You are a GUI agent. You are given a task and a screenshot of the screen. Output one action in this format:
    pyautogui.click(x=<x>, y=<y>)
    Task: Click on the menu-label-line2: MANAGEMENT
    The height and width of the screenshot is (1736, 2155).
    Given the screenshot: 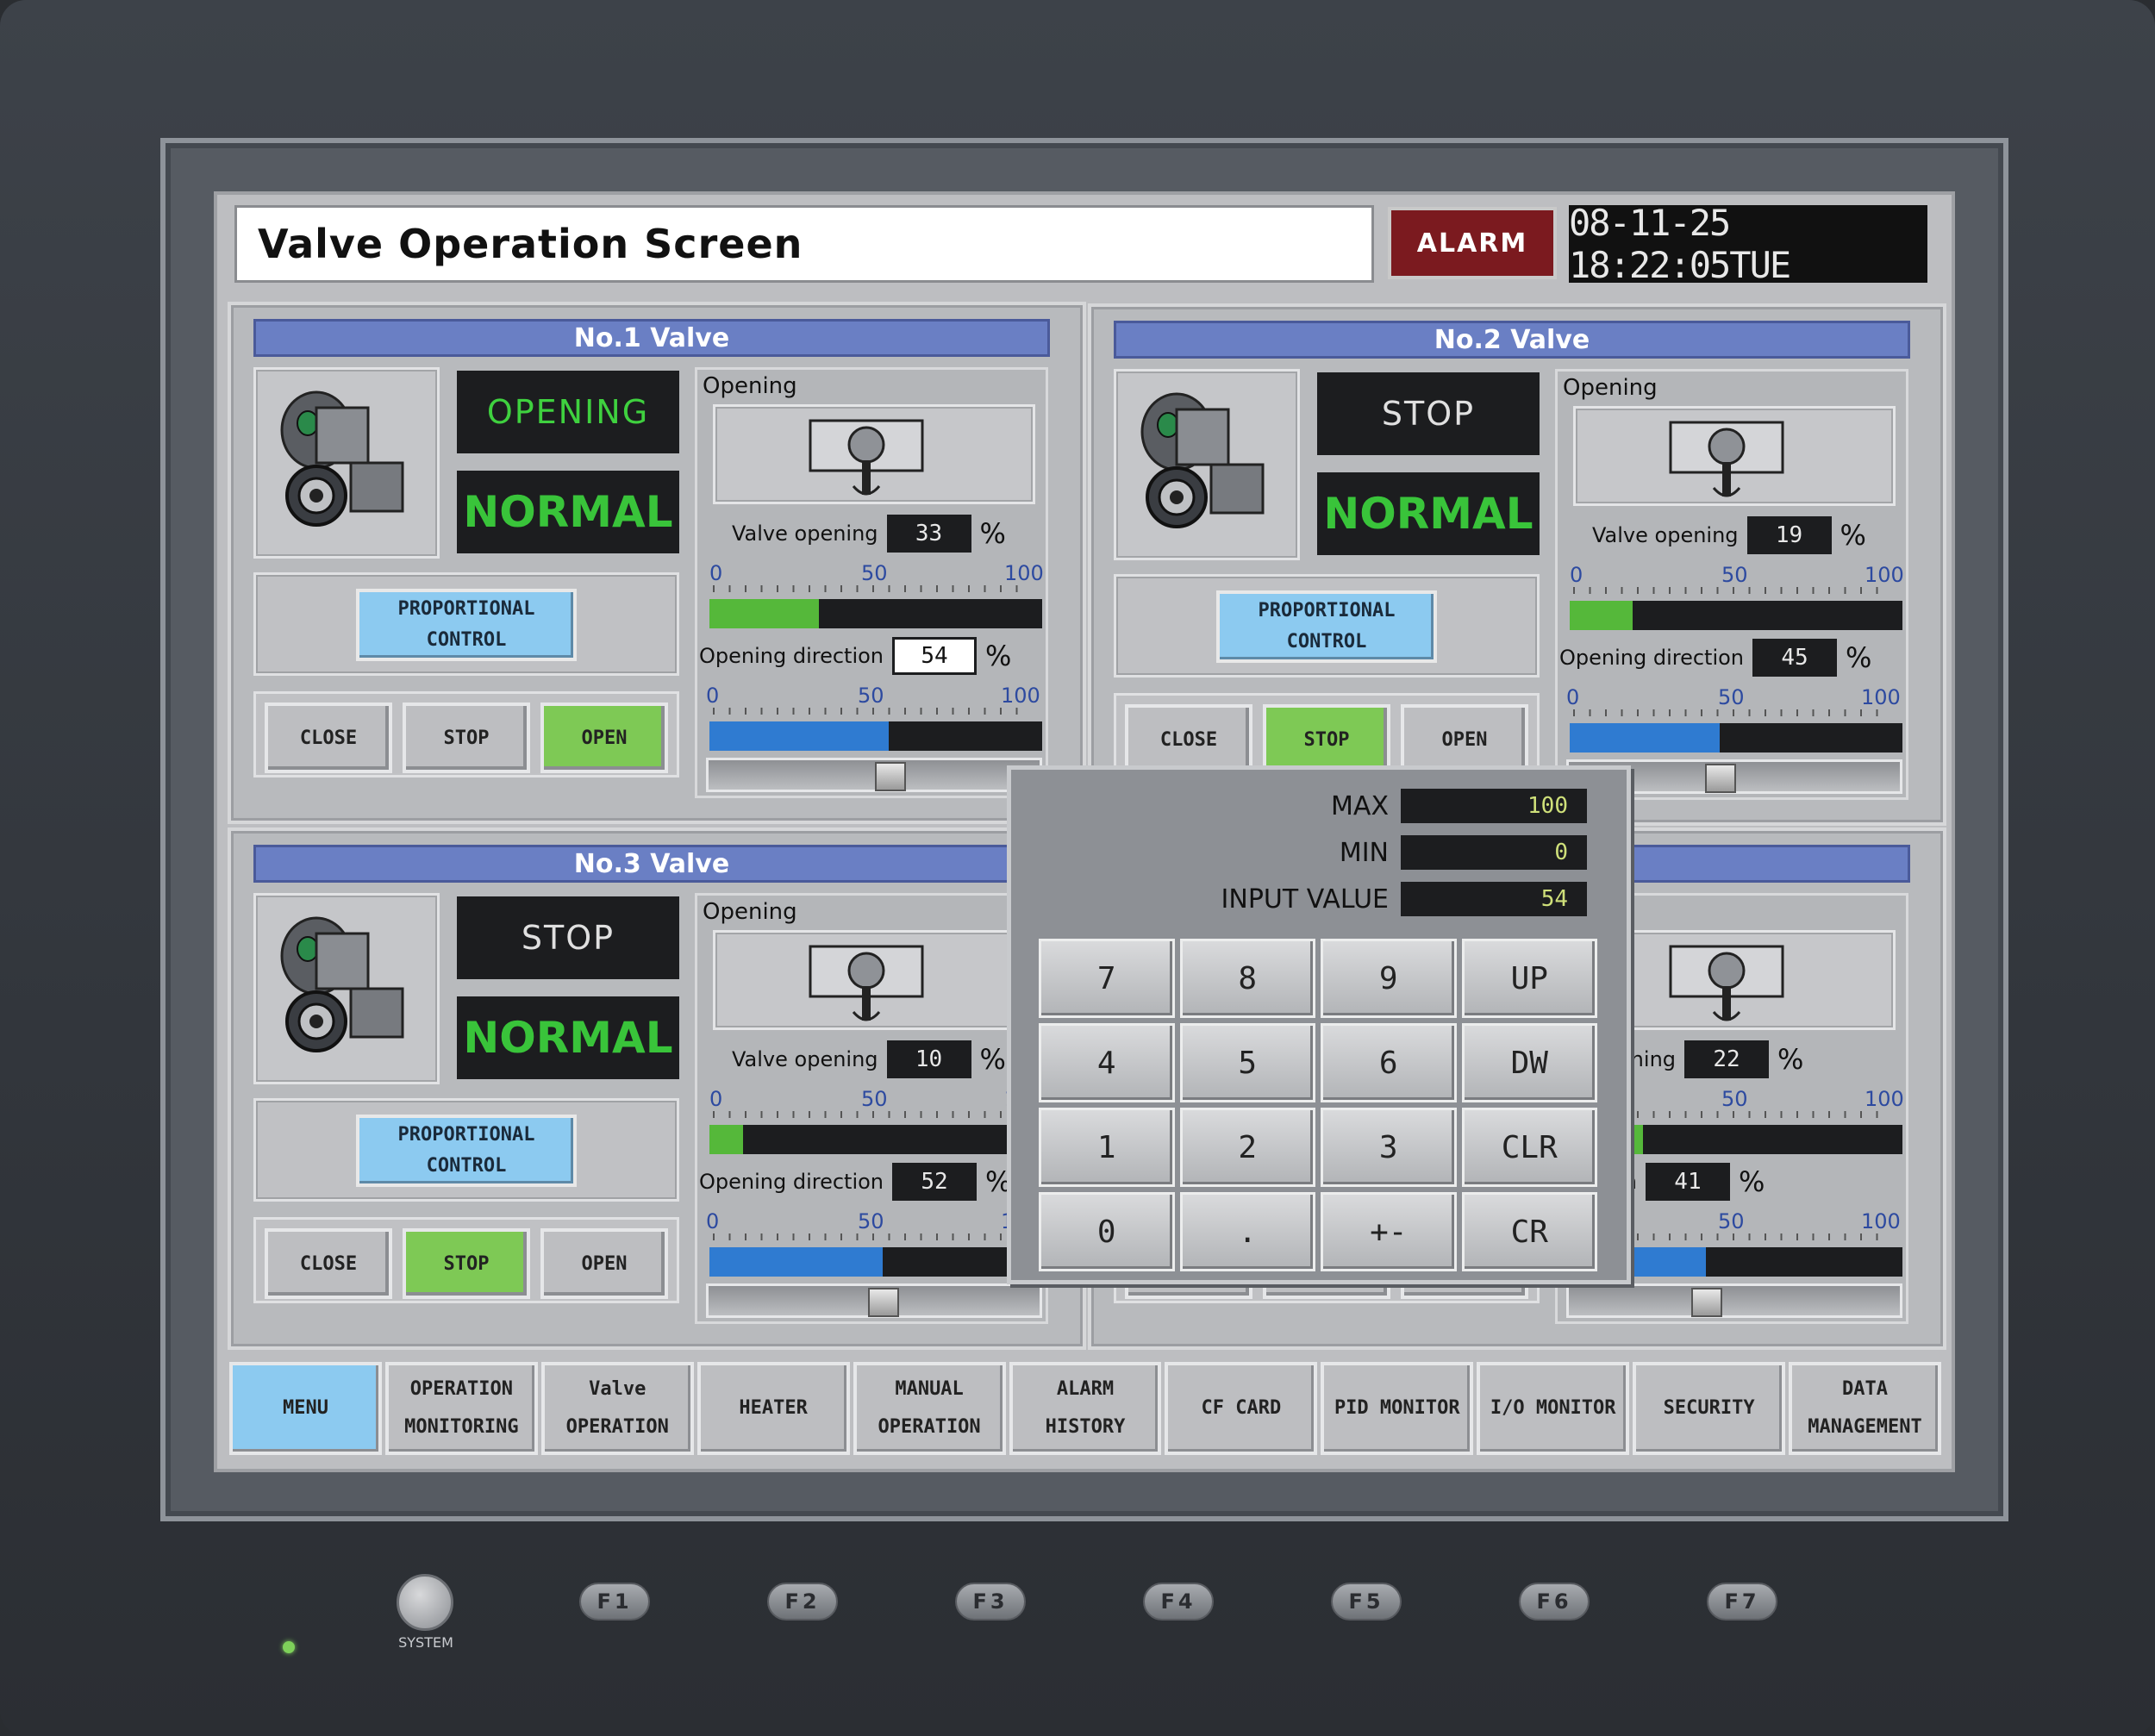 What is the action you would take?
    pyautogui.click(x=1865, y=1427)
    